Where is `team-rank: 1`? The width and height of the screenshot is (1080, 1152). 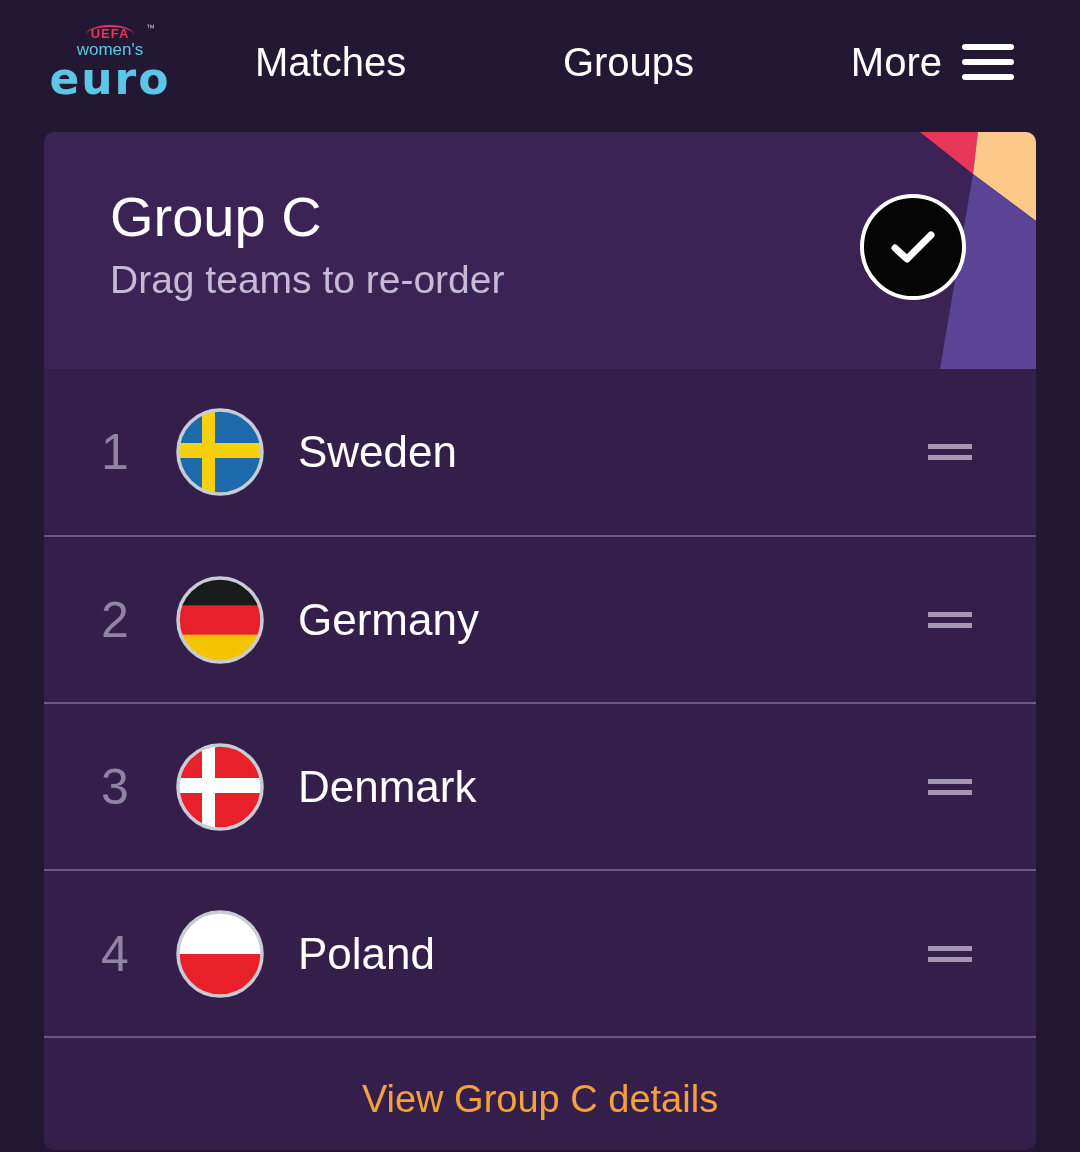
team-rank: 1 is located at coordinates (115, 452).